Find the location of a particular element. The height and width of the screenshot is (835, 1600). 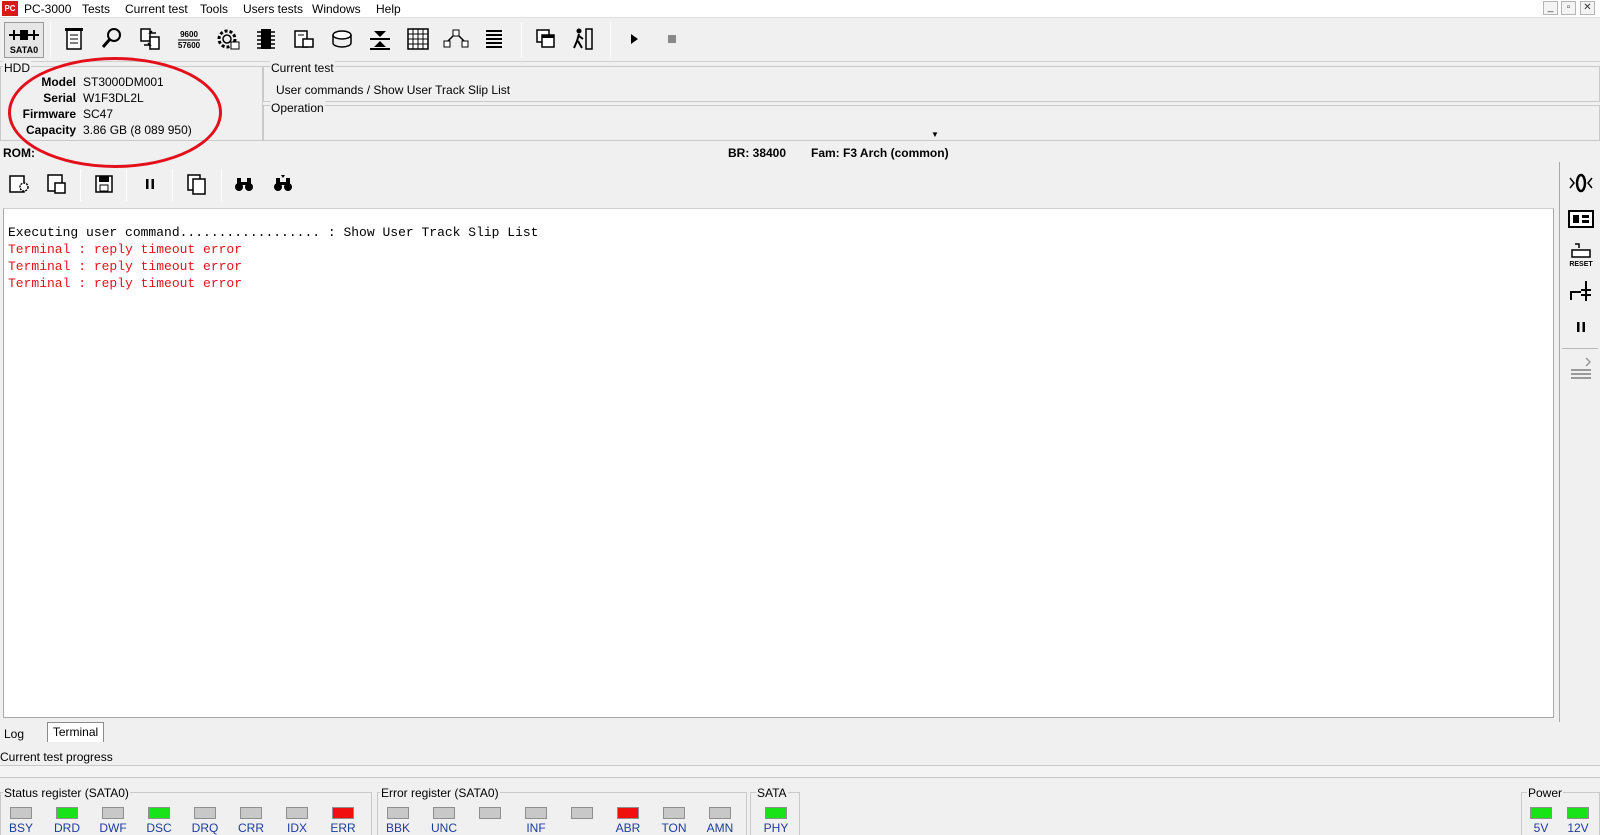

settings-gear-button is located at coordinates (228, 39).